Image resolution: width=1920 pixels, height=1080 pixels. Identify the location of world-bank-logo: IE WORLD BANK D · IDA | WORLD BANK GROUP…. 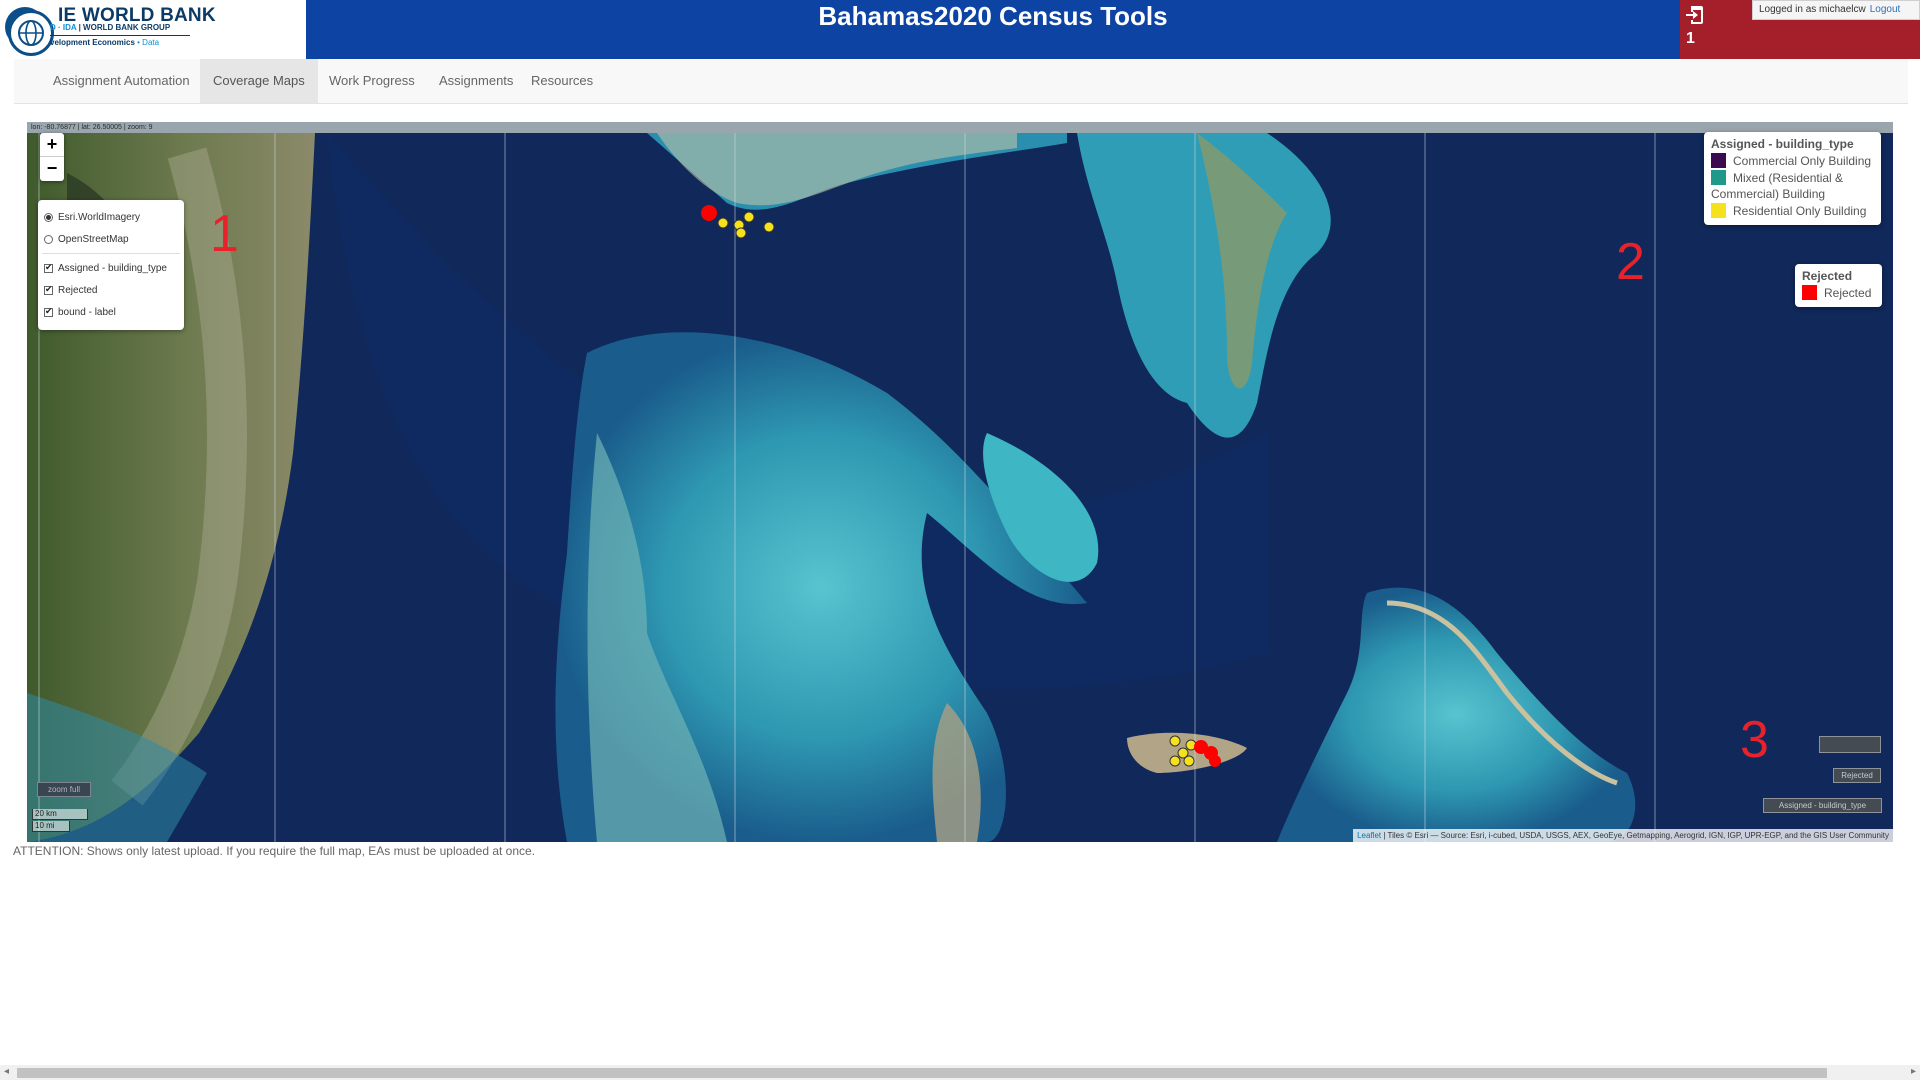
(153, 29).